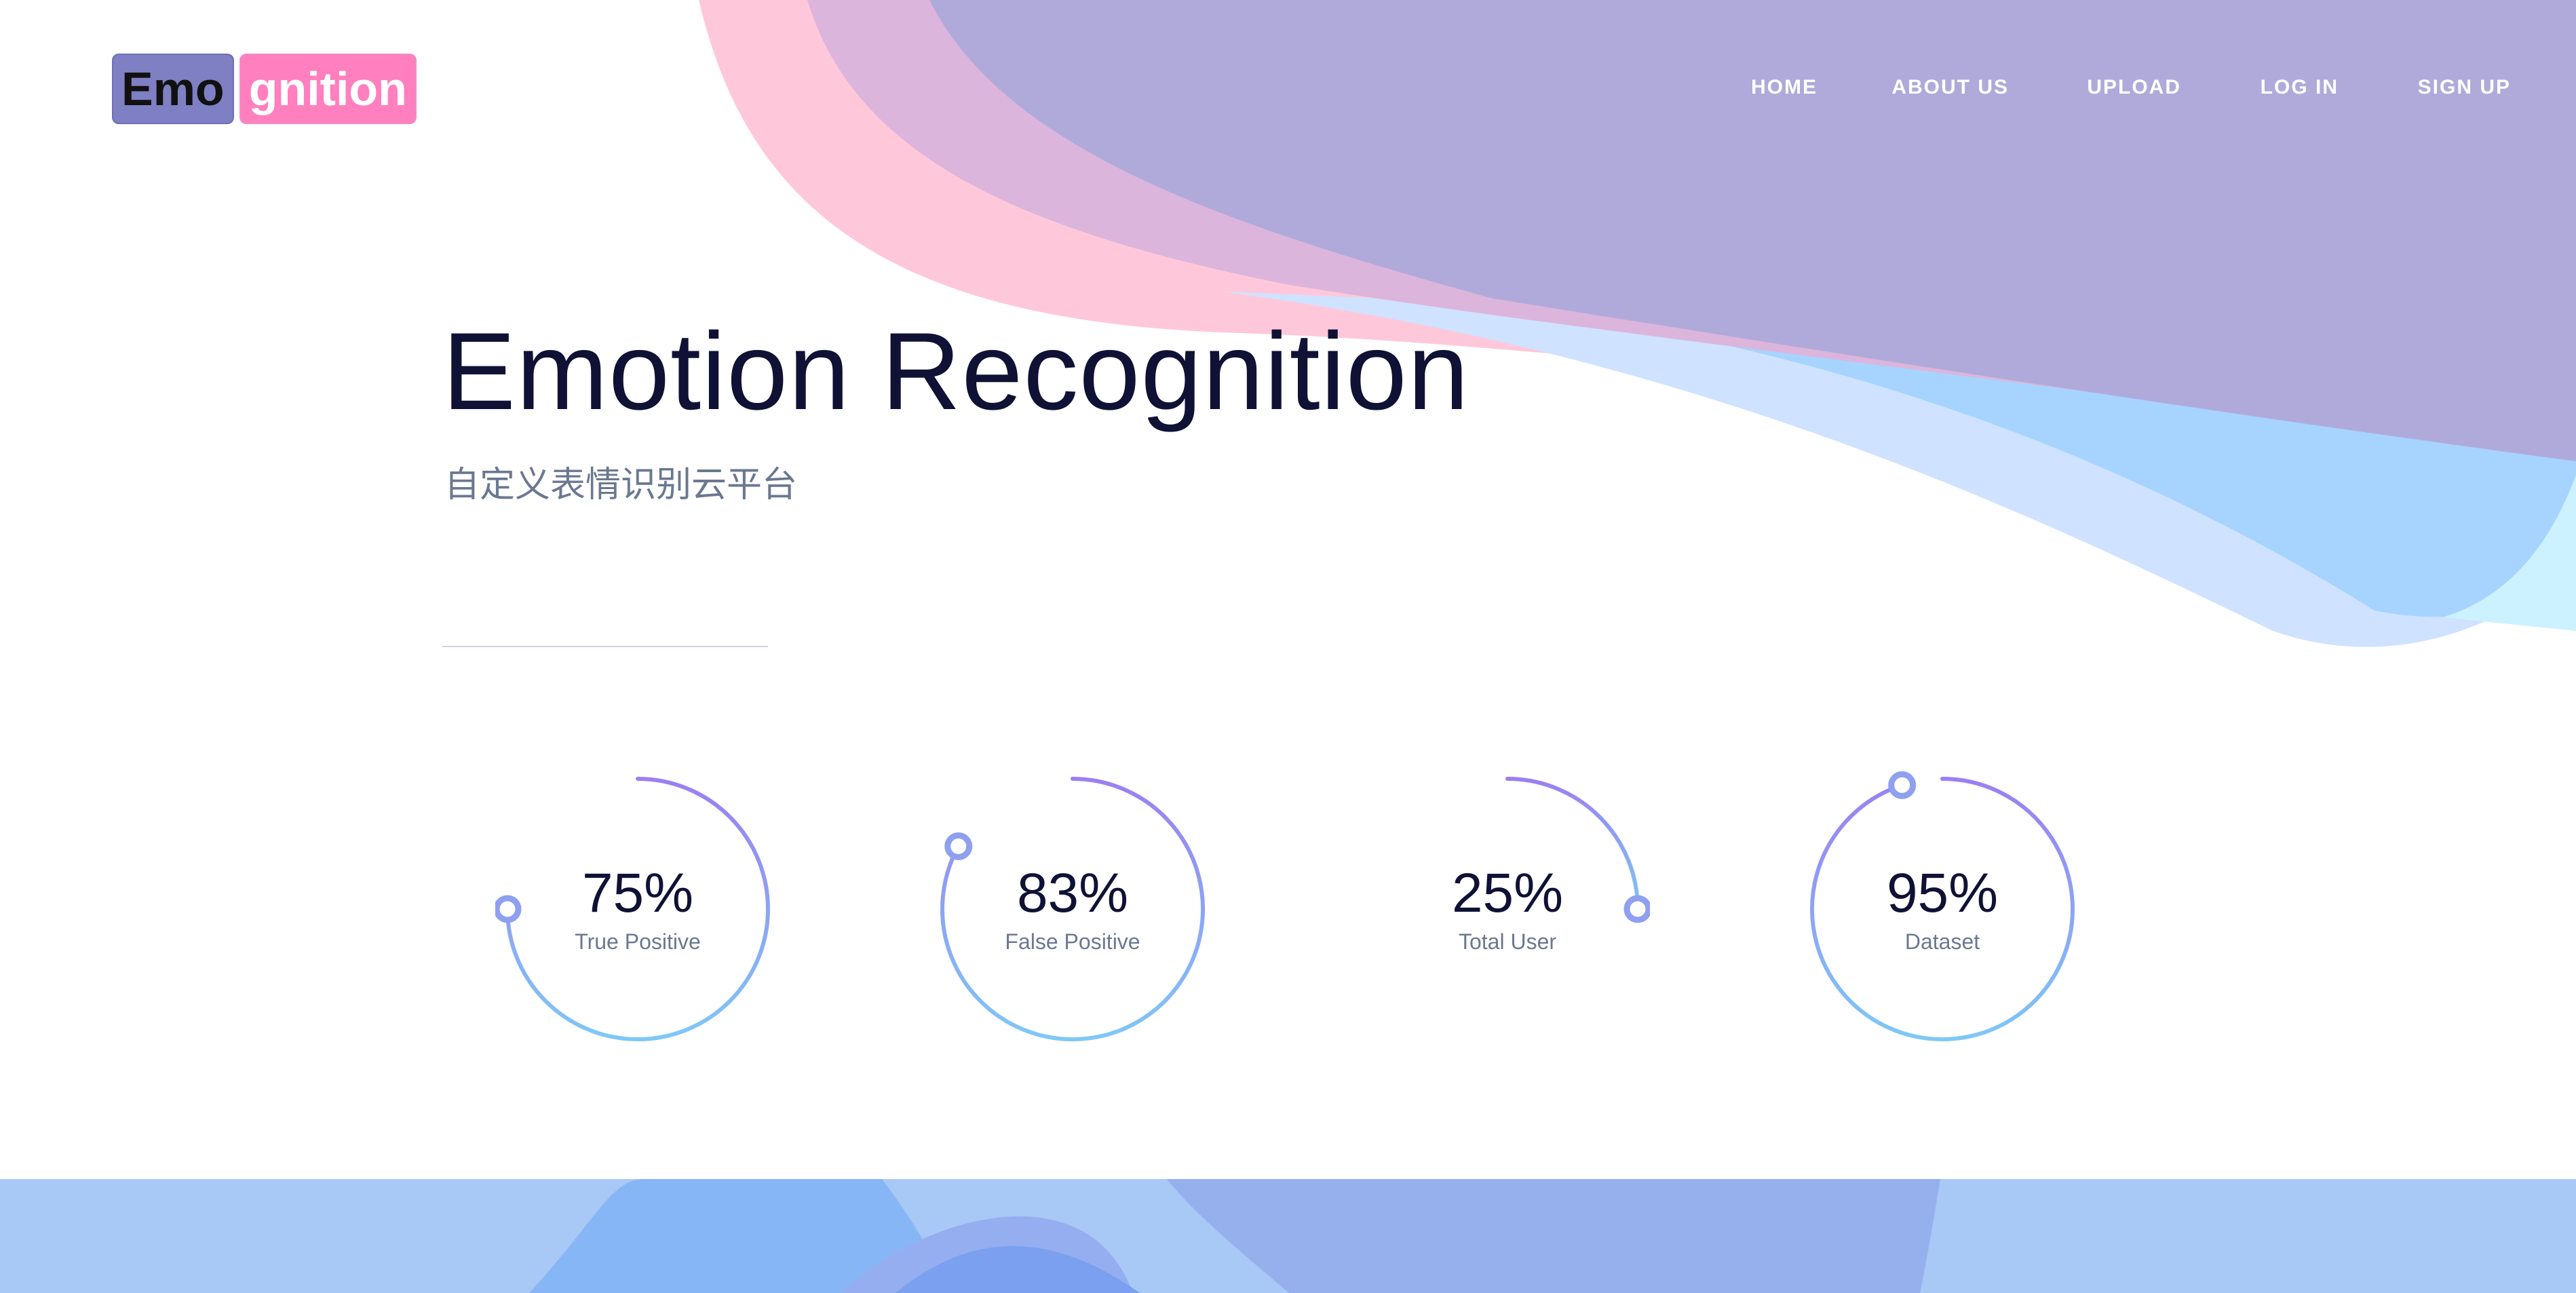  What do you see at coordinates (637, 893) in the screenshot?
I see `stat-value: 75%` at bounding box center [637, 893].